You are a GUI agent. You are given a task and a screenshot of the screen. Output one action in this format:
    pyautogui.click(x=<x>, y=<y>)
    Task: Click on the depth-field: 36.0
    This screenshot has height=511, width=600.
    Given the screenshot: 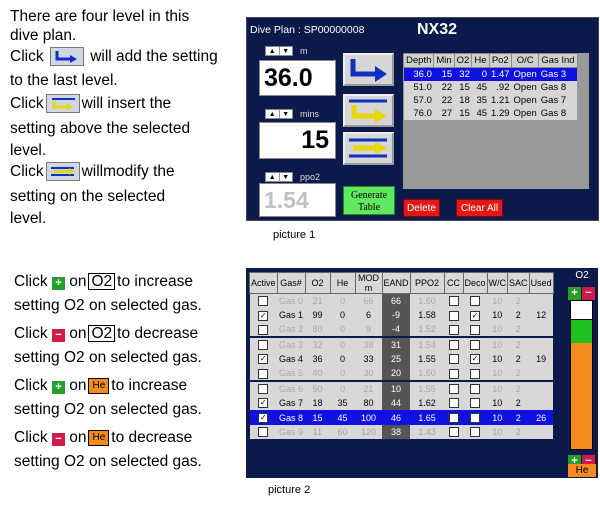 What is the action you would take?
    pyautogui.click(x=297, y=78)
    